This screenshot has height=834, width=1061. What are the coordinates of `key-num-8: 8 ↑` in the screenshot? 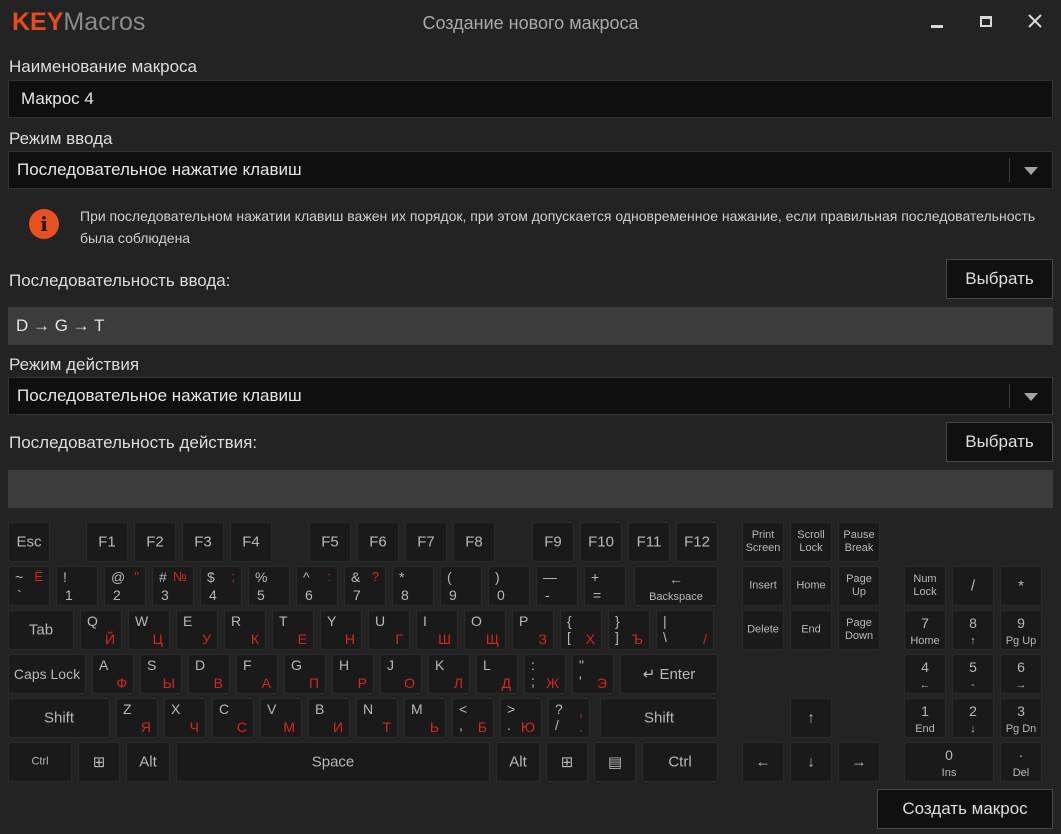 It's located at (973, 630).